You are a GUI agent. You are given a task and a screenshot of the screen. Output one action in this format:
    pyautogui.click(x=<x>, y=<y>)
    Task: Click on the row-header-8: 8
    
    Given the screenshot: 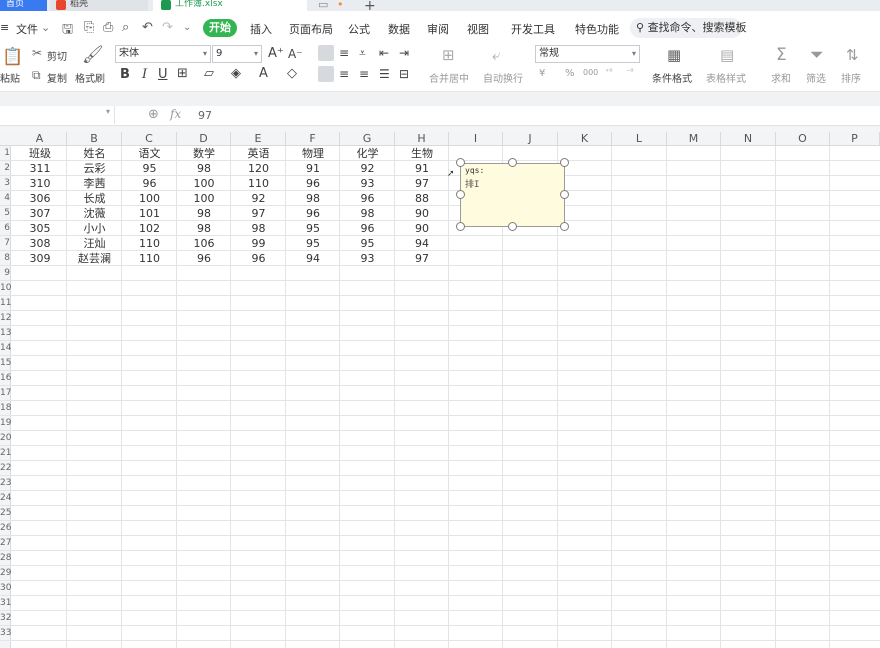 What is the action you would take?
    pyautogui.click(x=5, y=258)
    